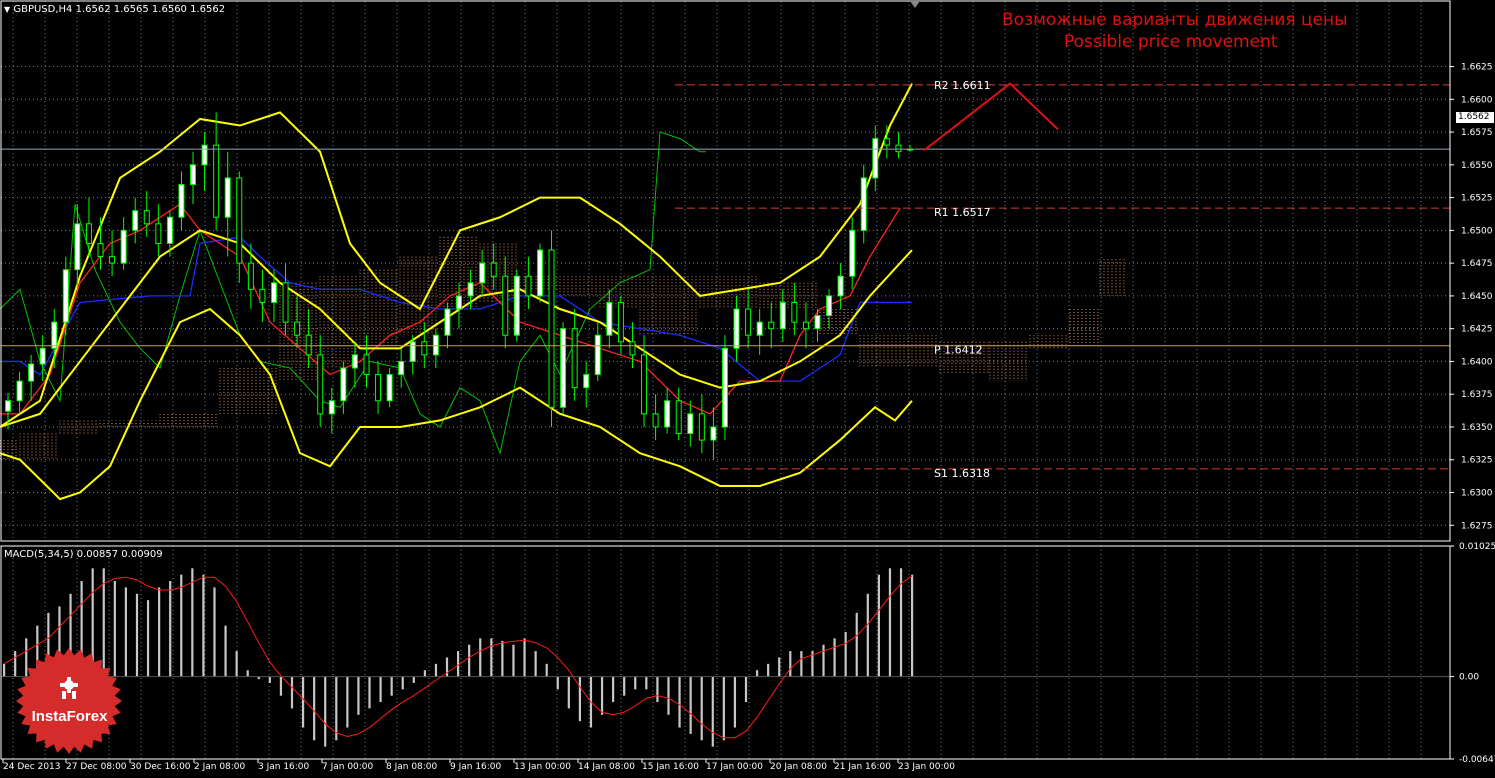  Describe the element at coordinates (962, 212) in the screenshot. I see `level-label-r1: R1 1.6517` at that location.